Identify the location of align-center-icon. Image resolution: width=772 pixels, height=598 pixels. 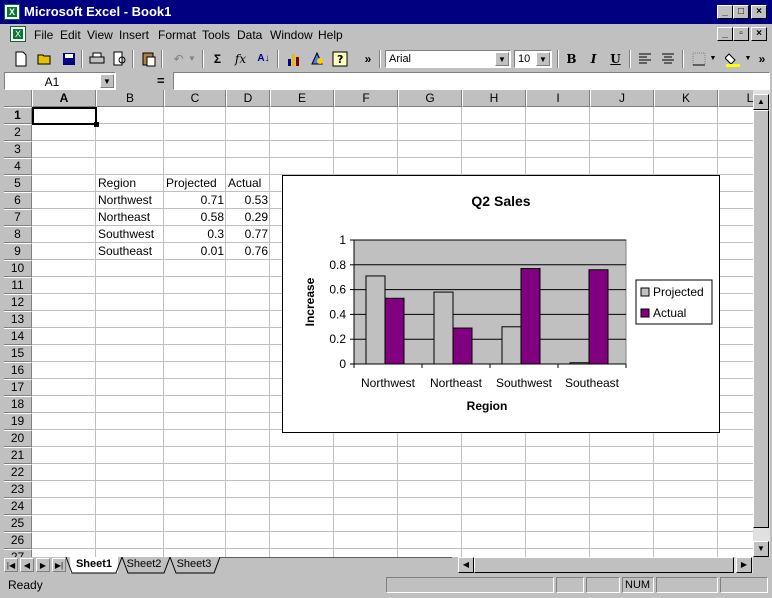
(667, 59).